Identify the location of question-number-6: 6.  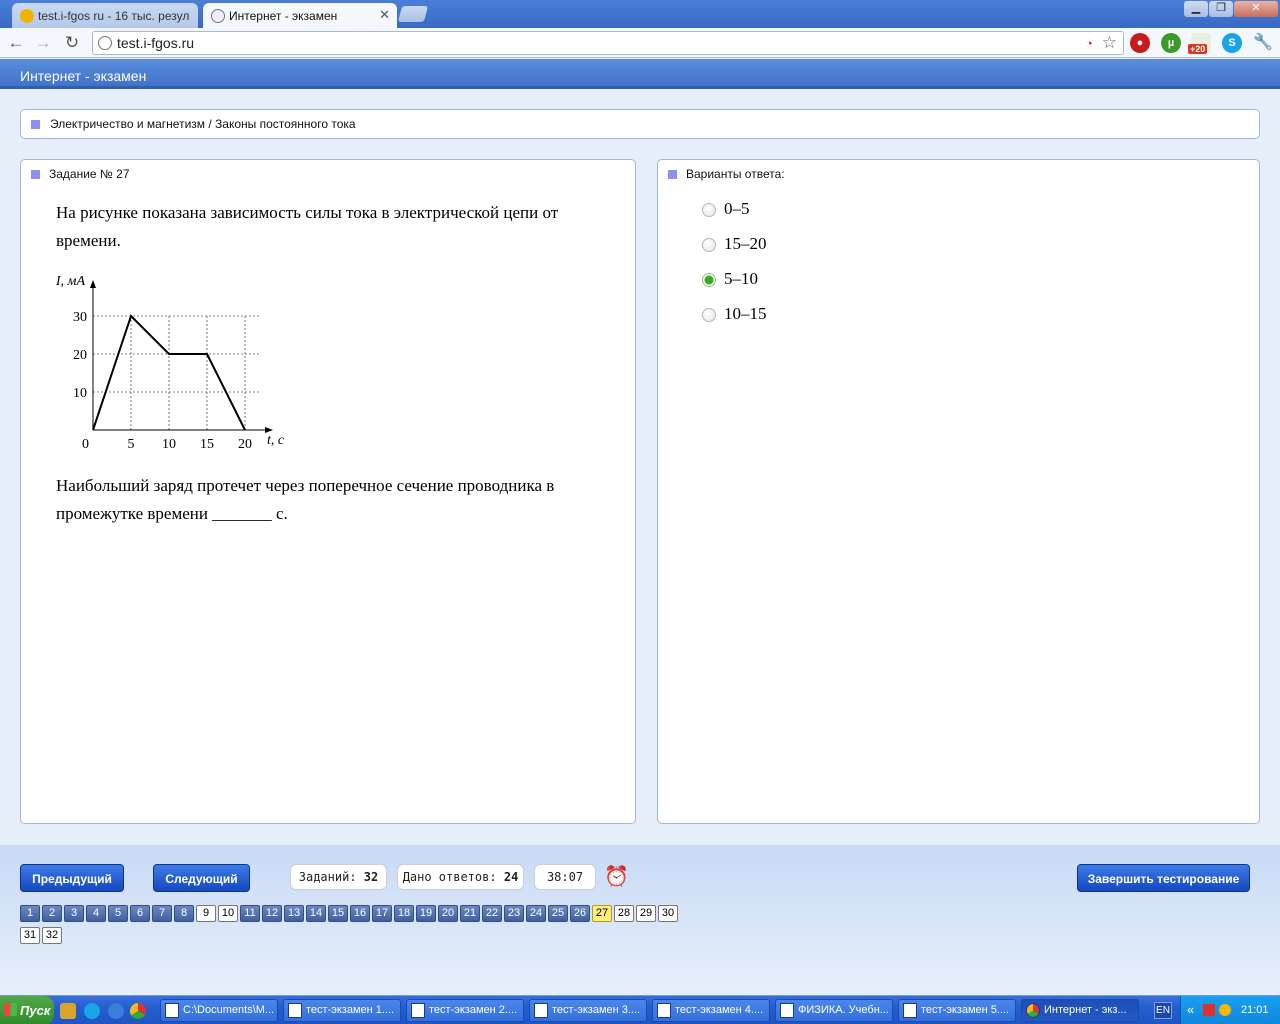
(140, 913).